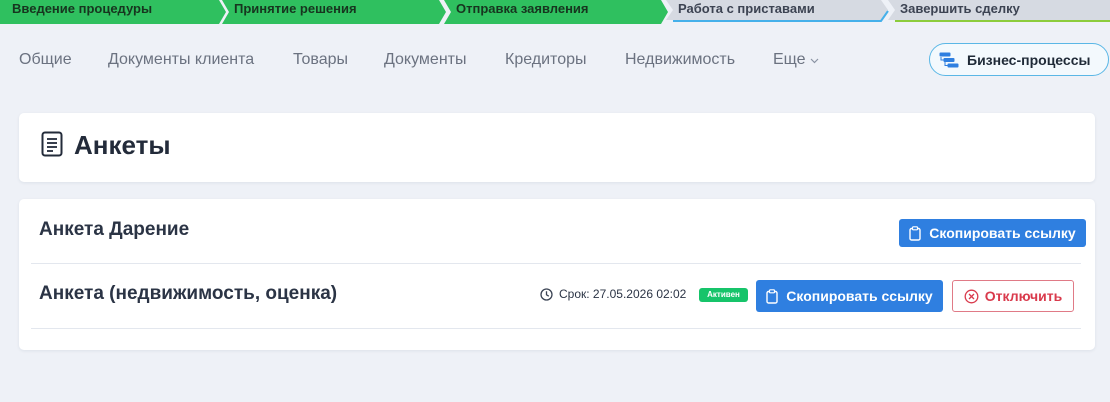 The height and width of the screenshot is (402, 1110). What do you see at coordinates (52, 146) in the screenshot?
I see `document-icon` at bounding box center [52, 146].